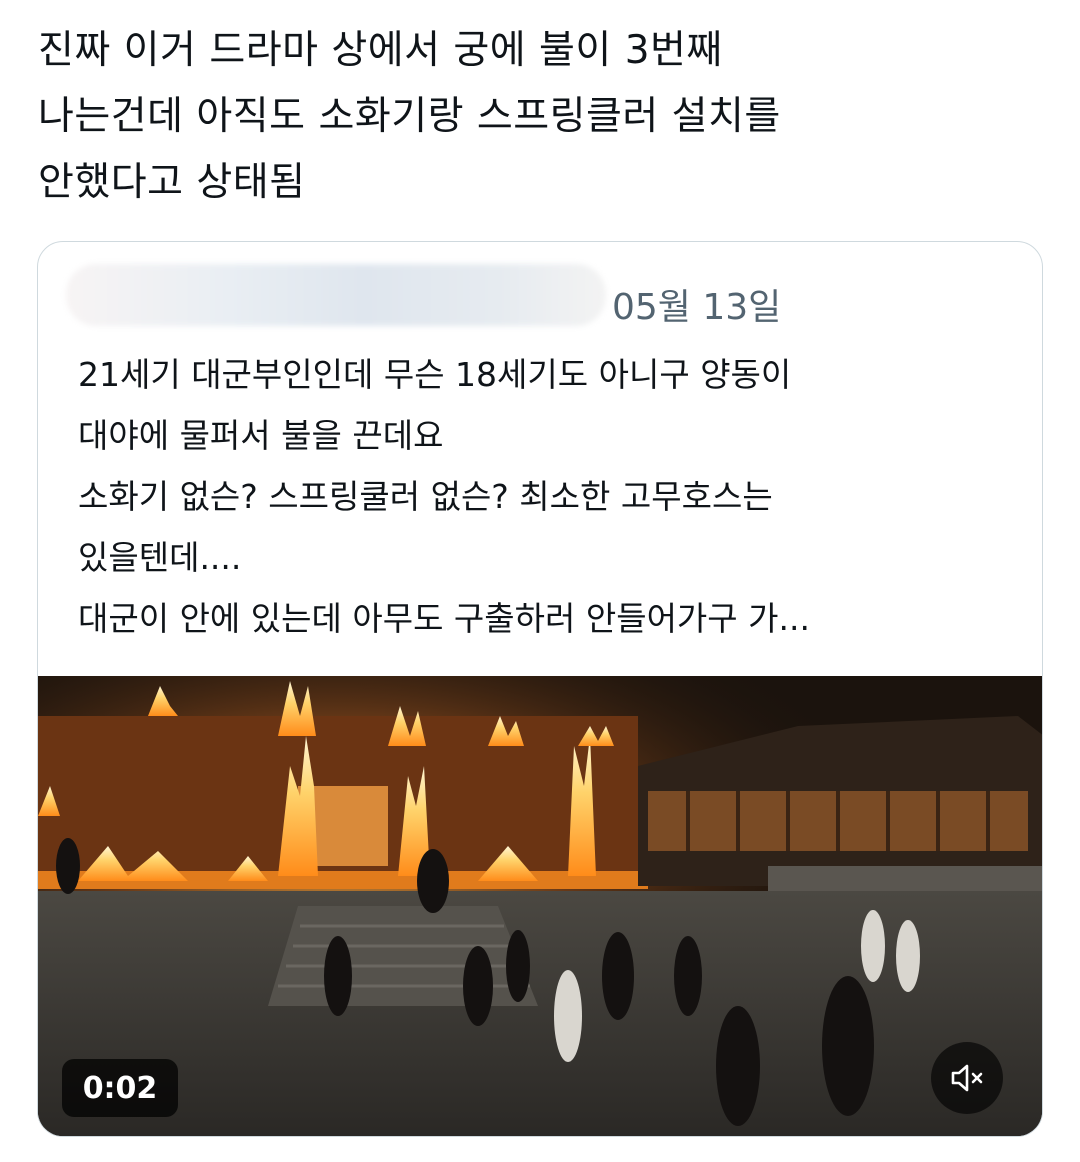  I want to click on mute-button, so click(967, 1078).